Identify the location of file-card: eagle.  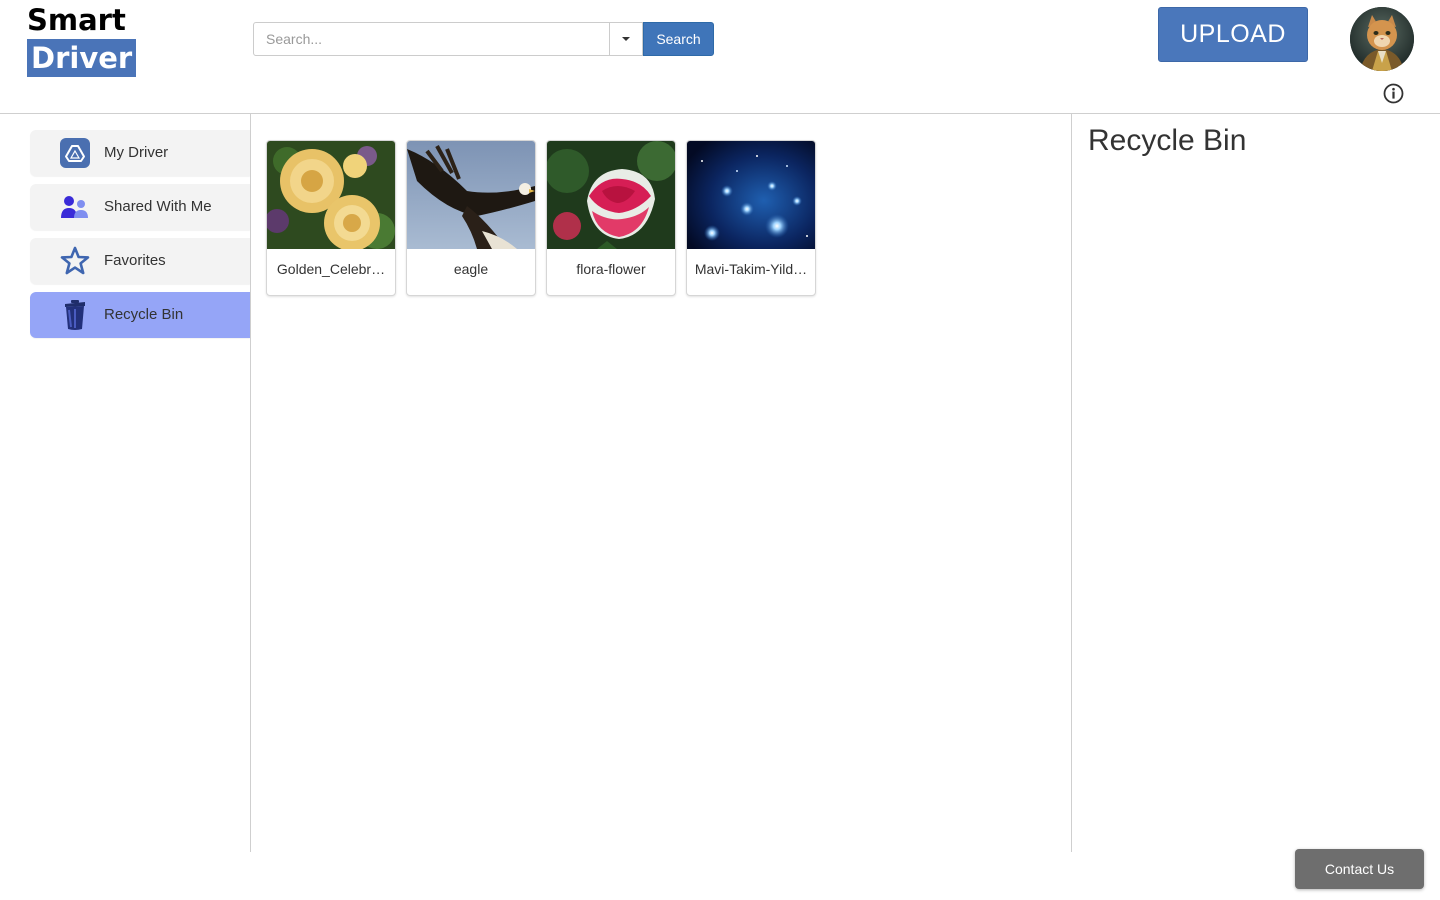
(471, 218).